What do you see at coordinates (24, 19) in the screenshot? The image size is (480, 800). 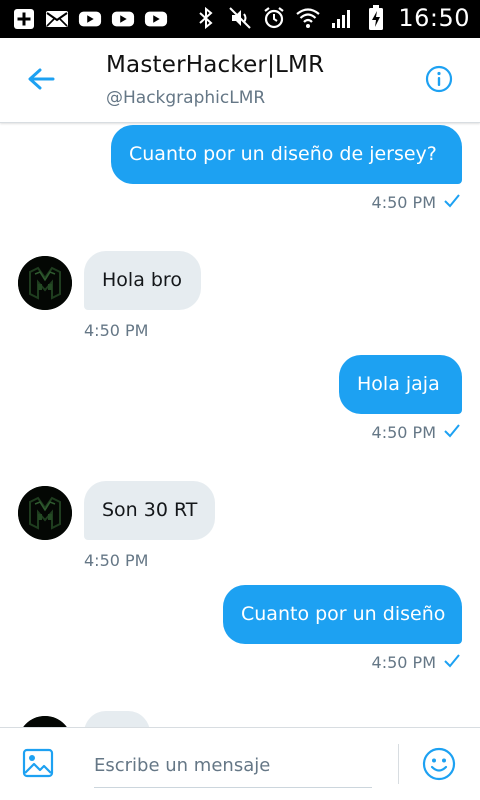 I see `add-box-icon` at bounding box center [24, 19].